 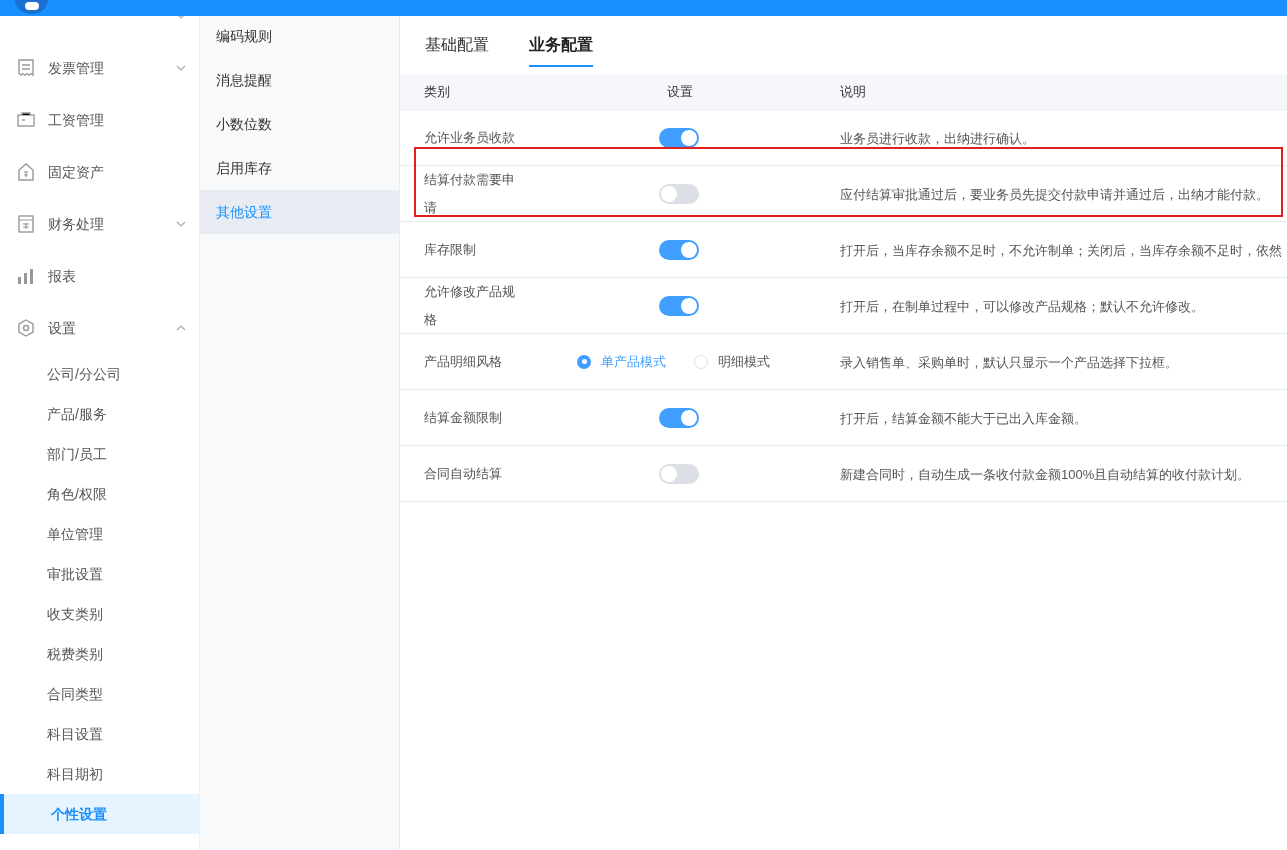 What do you see at coordinates (26, 120) in the screenshot?
I see `wallet-icon` at bounding box center [26, 120].